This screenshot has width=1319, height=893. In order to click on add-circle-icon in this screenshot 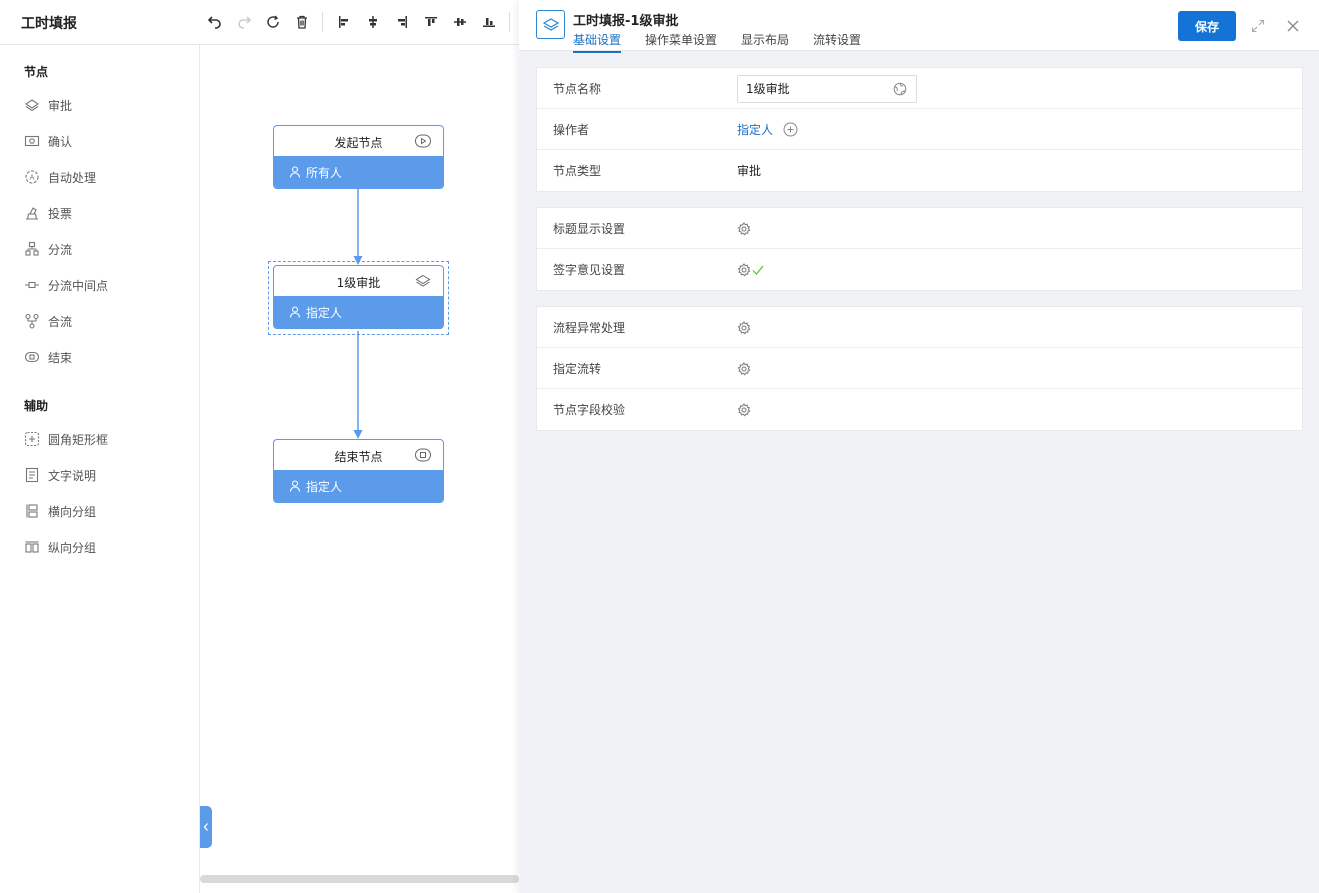, I will do `click(790, 129)`.